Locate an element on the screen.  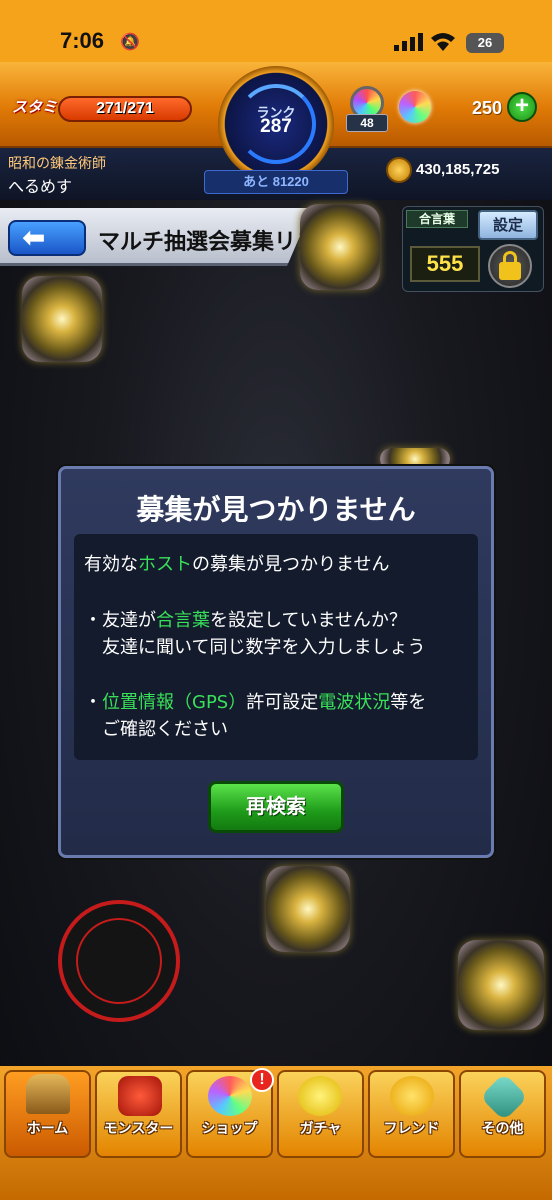
gacha-egg-icon is located at coordinates (320, 1096).